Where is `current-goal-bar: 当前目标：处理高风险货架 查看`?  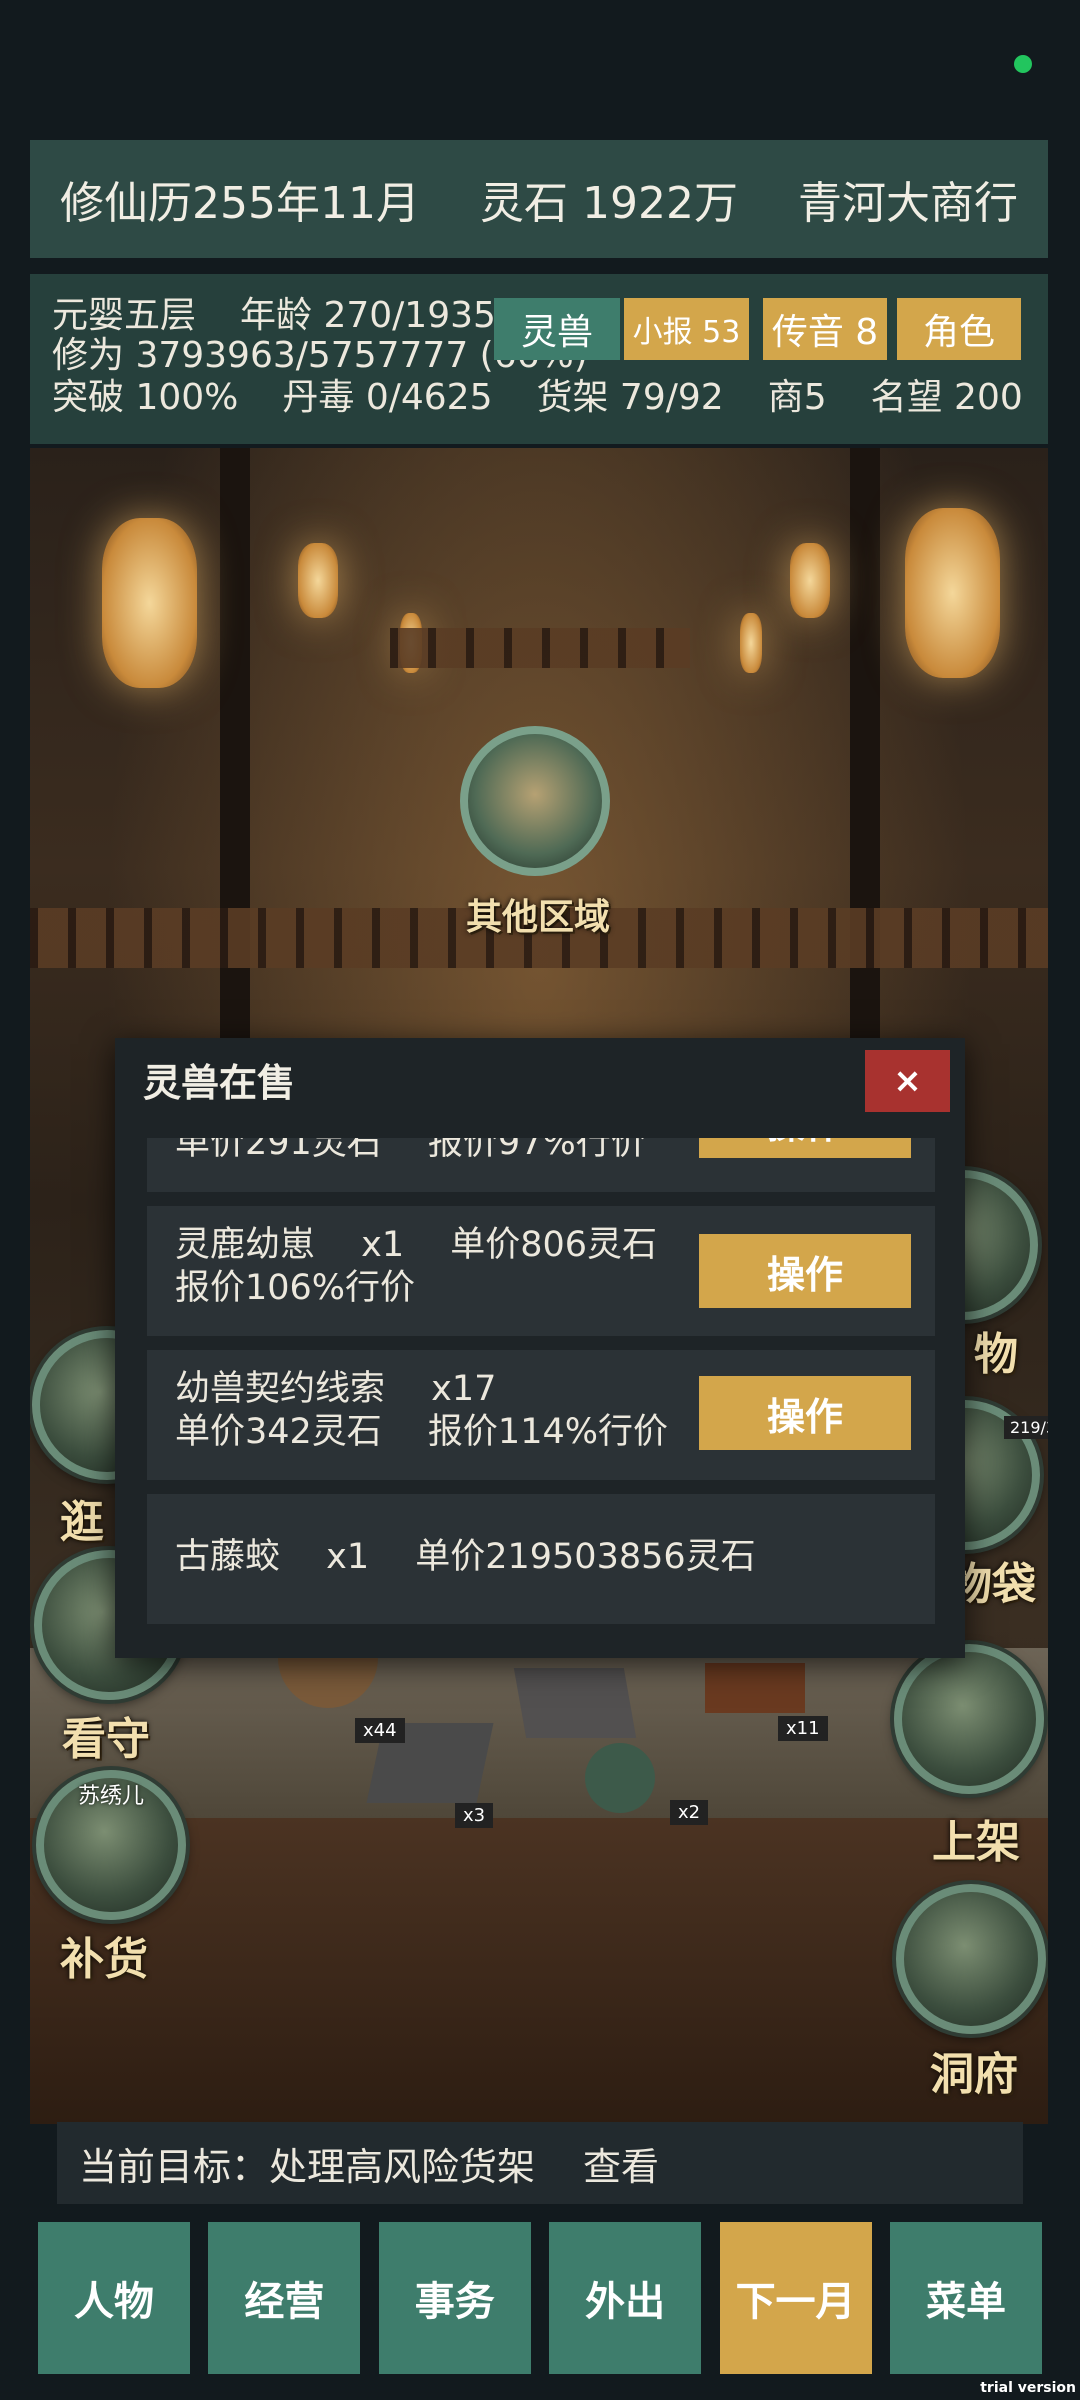 current-goal-bar: 当前目标：处理高风险货架 查看 is located at coordinates (540, 2163).